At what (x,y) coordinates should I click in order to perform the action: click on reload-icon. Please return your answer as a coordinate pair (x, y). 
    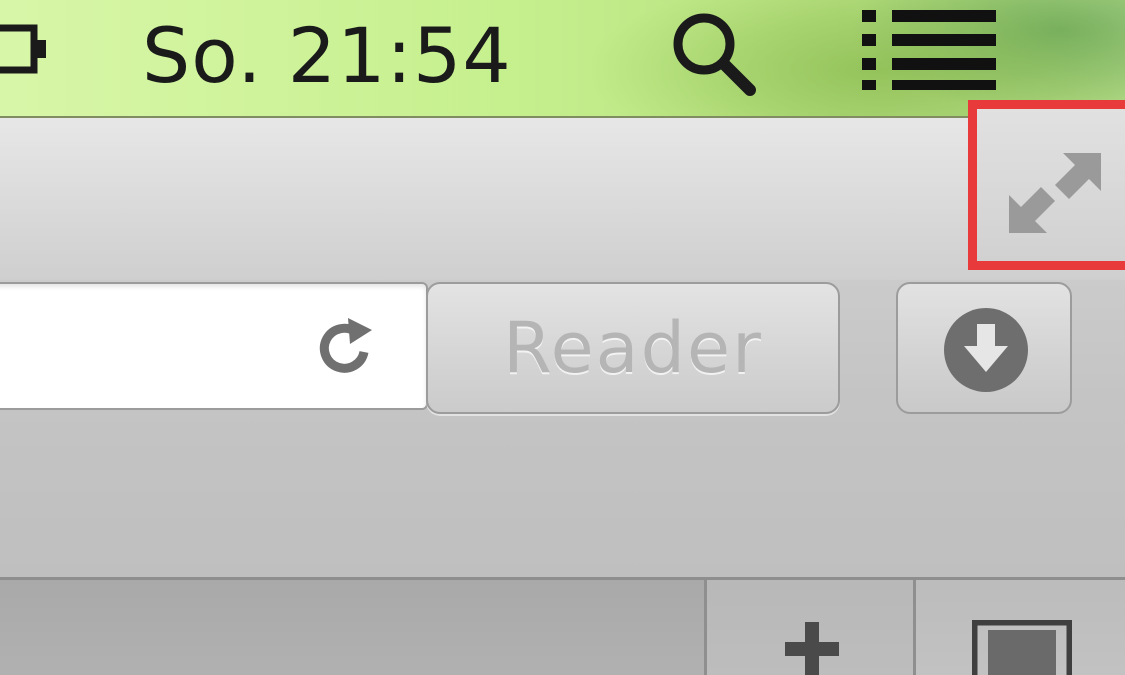
    Looking at the image, I should click on (347, 347).